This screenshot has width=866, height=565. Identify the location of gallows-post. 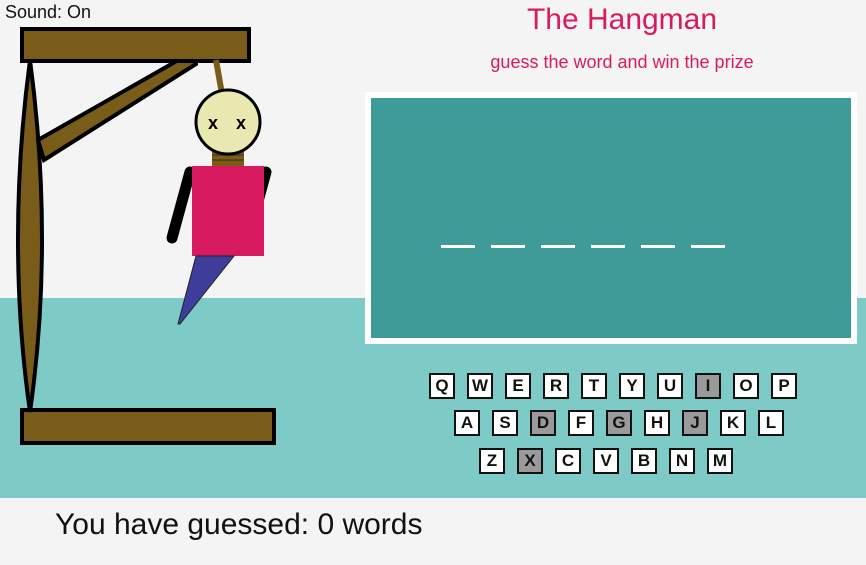
(30, 236).